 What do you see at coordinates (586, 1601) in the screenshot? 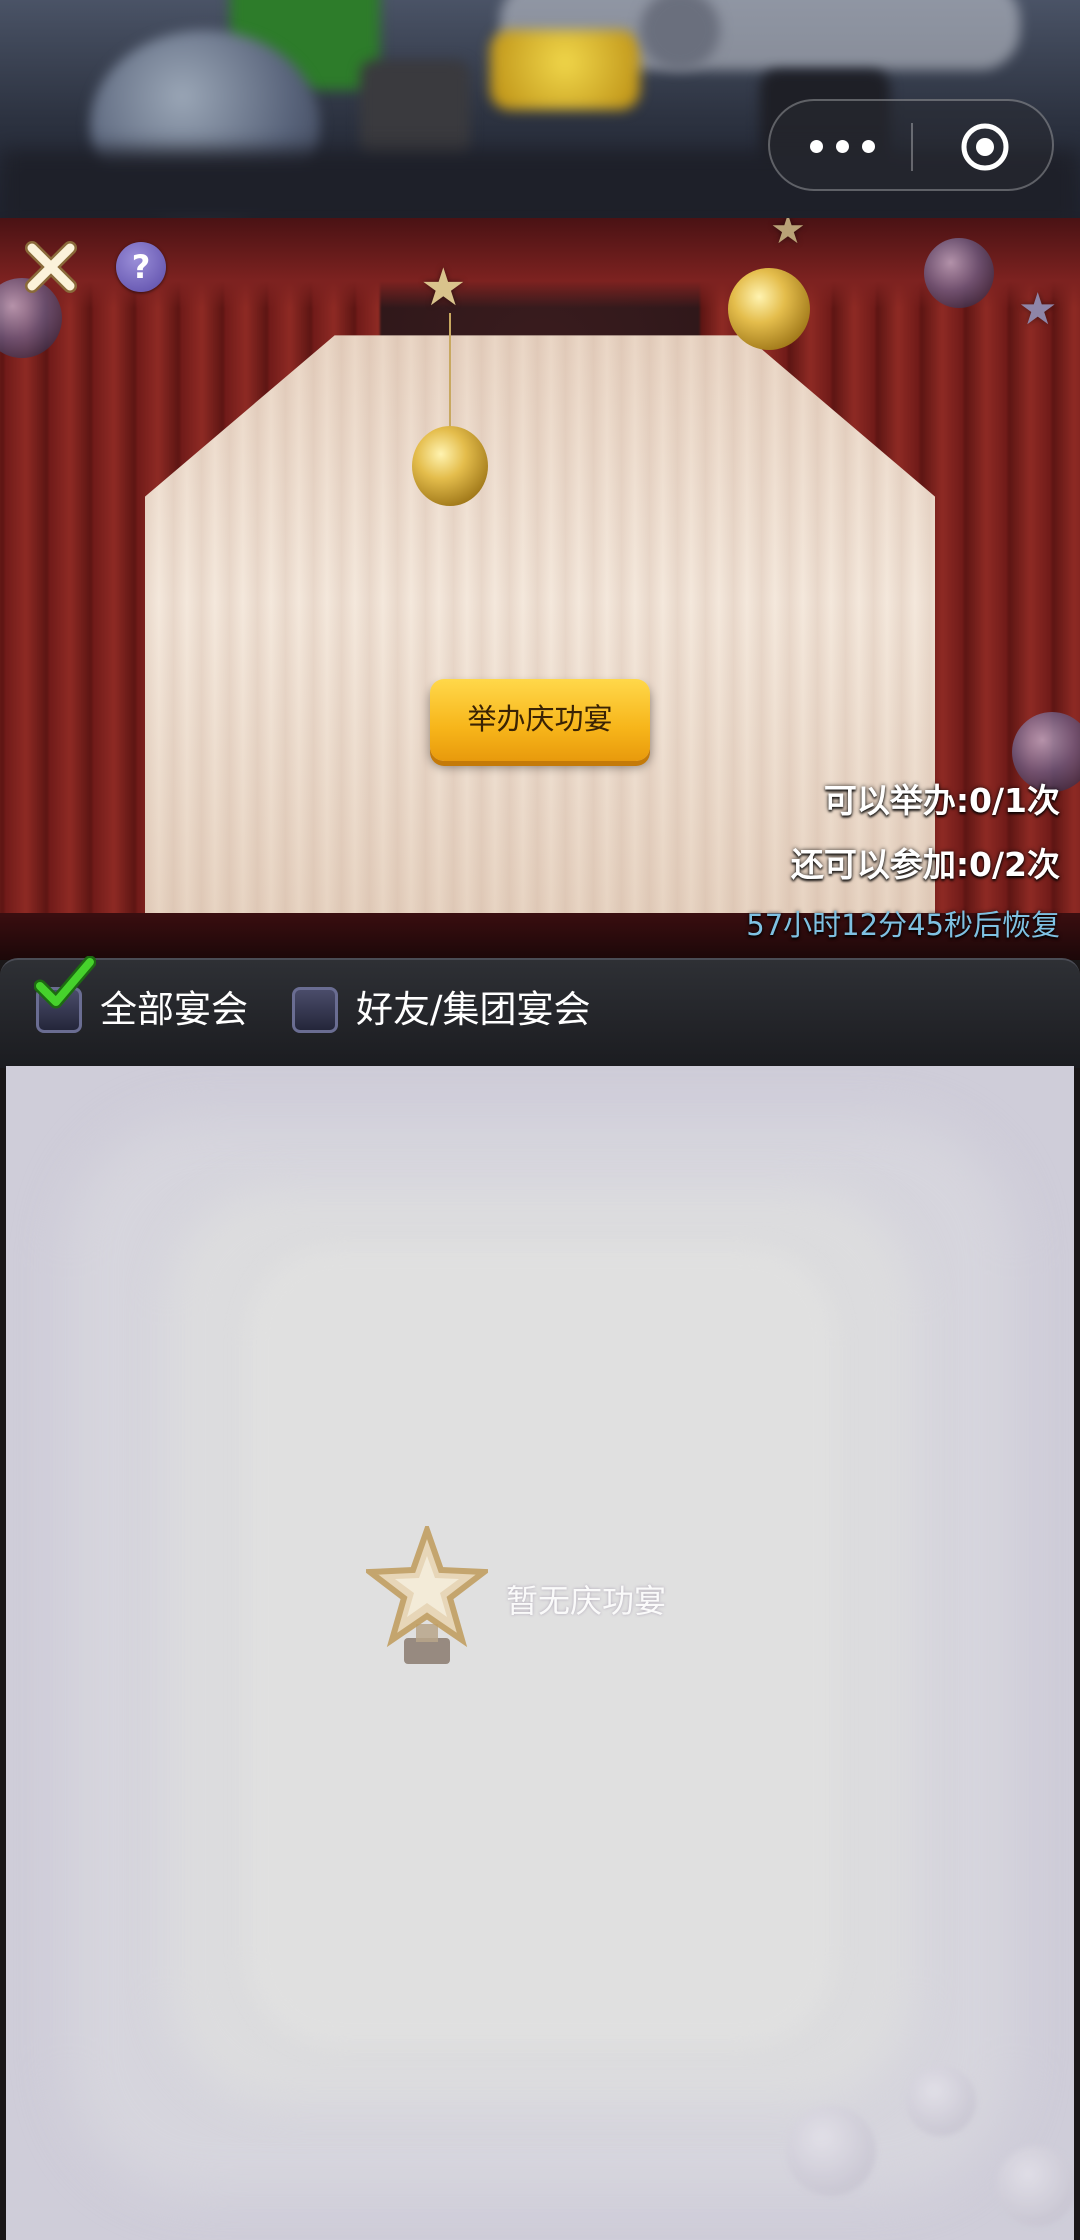
I see `empty-text: 暂无庆功宴` at bounding box center [586, 1601].